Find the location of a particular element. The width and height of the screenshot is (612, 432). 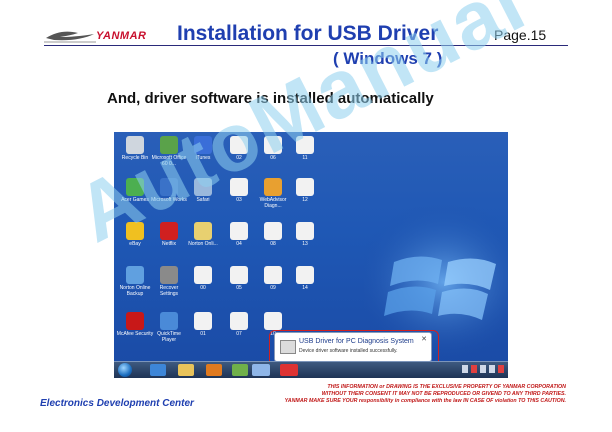

desktop-icon-label: 14 is located at coordinates (305, 288).